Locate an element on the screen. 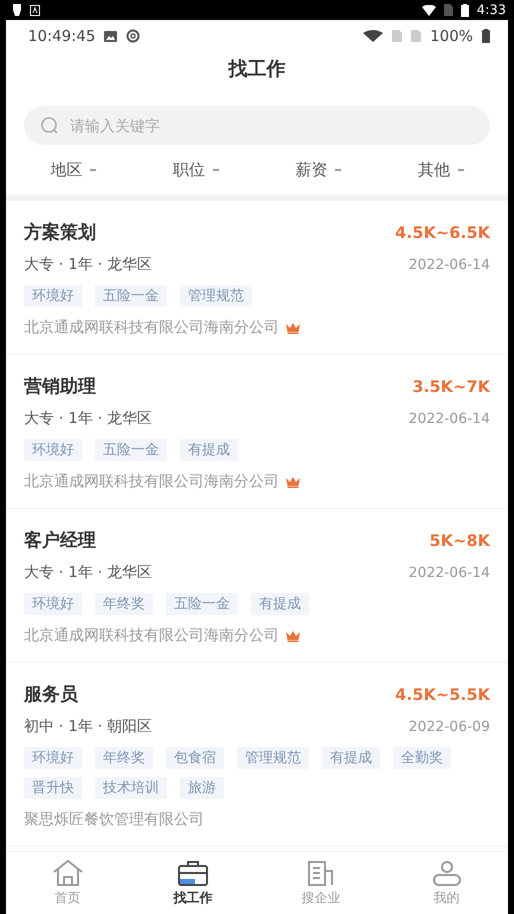 The width and height of the screenshot is (514, 914). filter-dropdown: 职位 is located at coordinates (195, 170).